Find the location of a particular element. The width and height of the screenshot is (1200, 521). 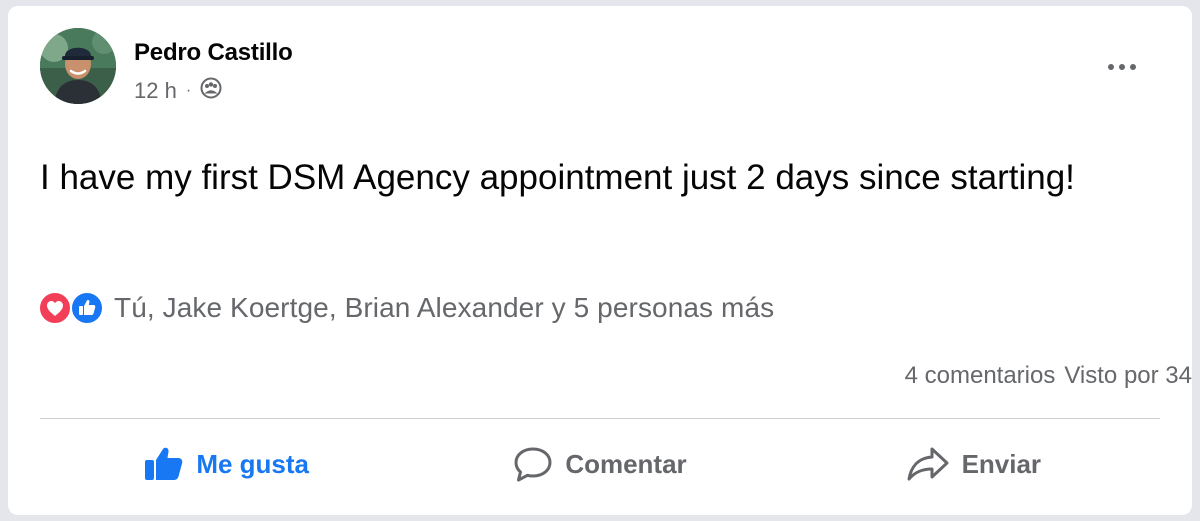

like-reaction-icon is located at coordinates (87, 308).